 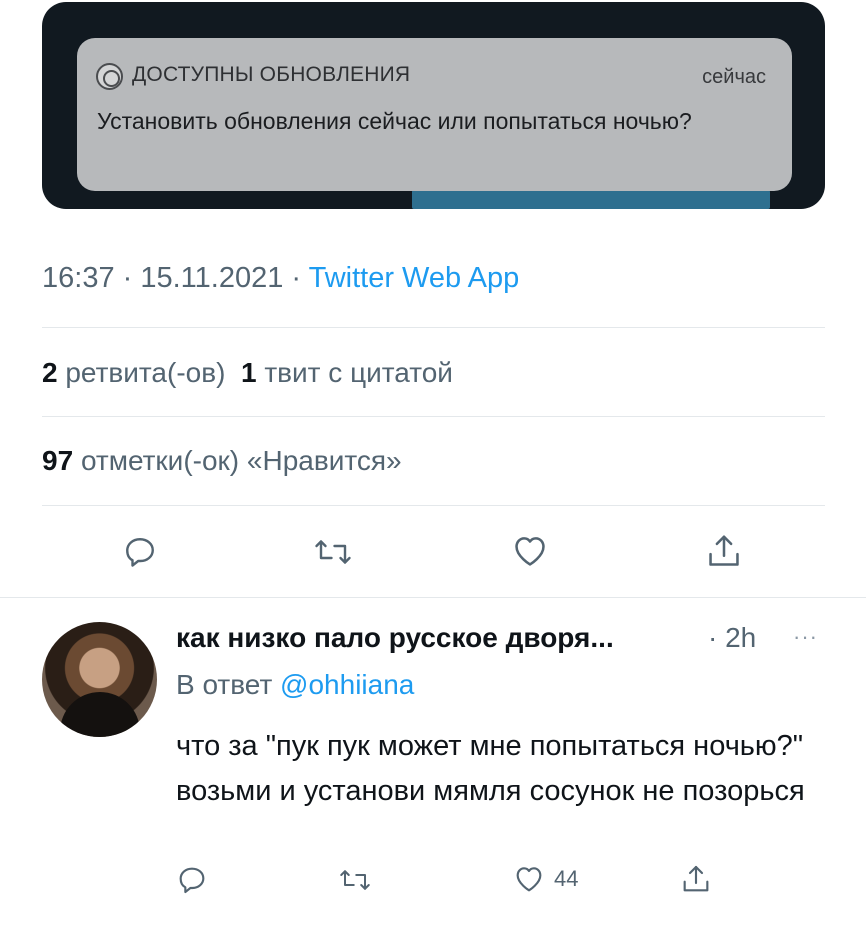 I want to click on retweets-count: 2, so click(x=50, y=372).